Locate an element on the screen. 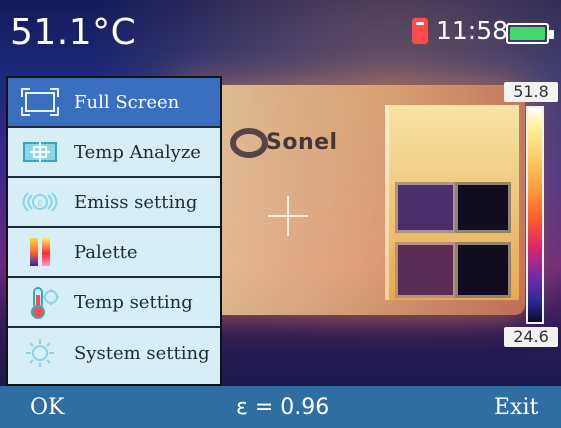  temp-setting-icon is located at coordinates (40, 302).